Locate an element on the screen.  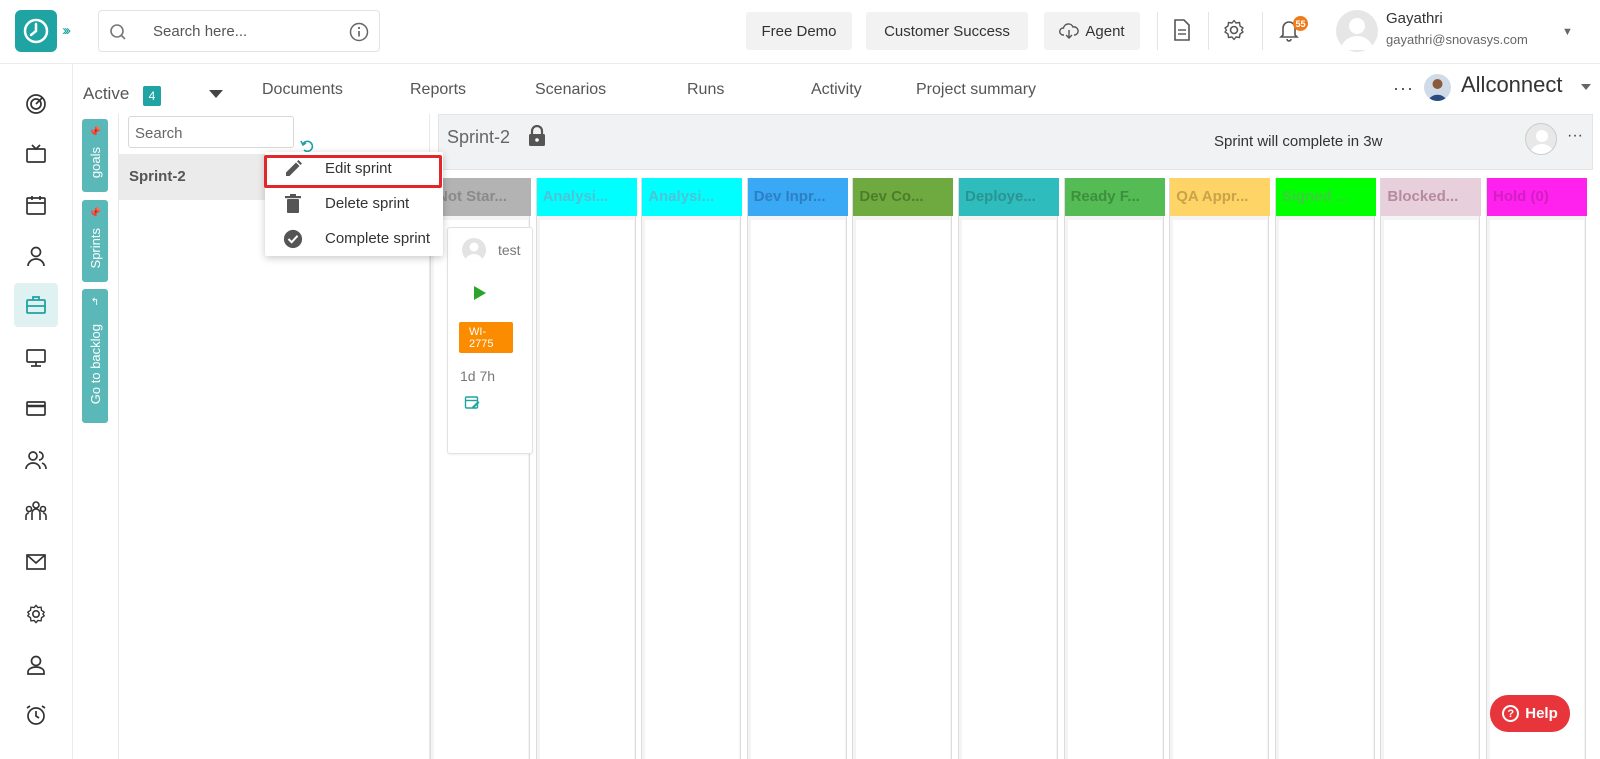
monitor-icon is located at coordinates (36, 358).